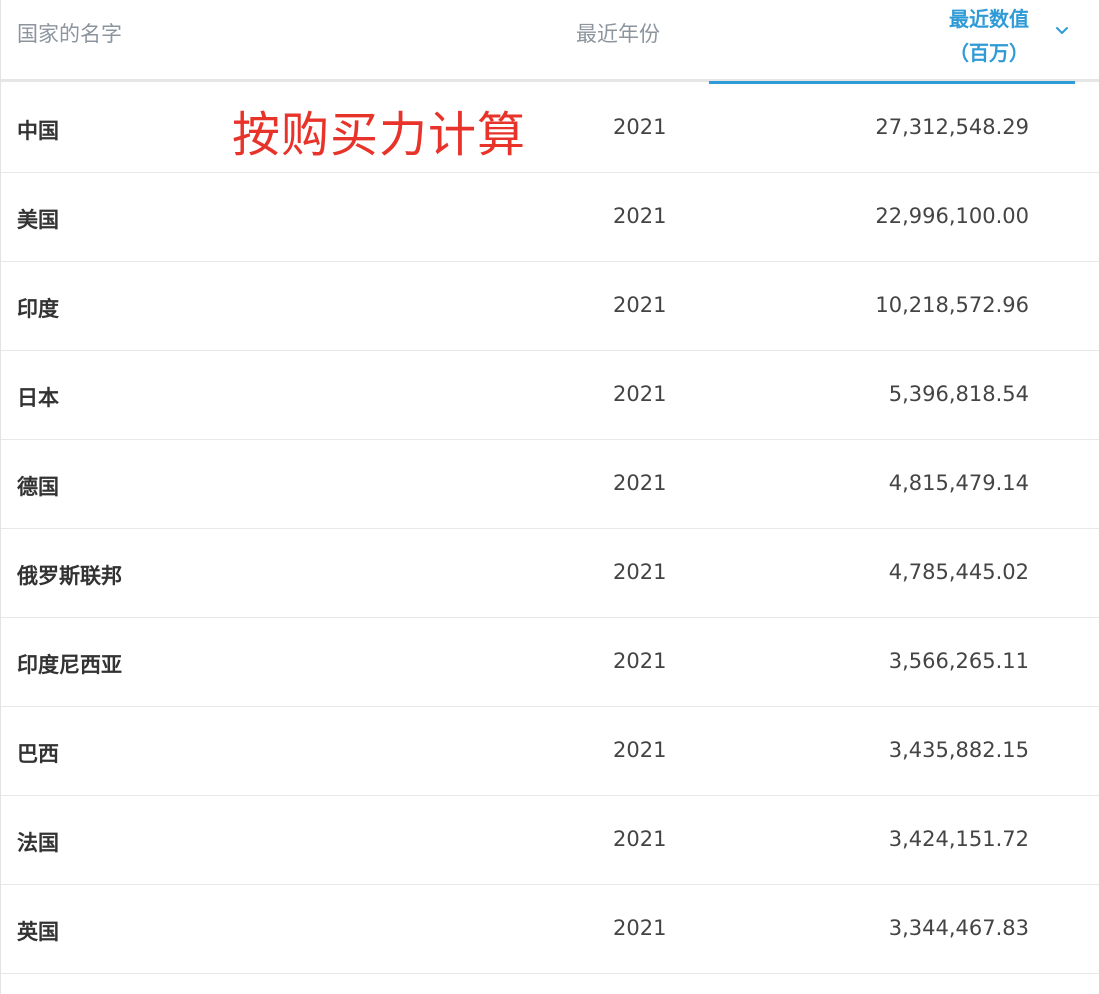  I want to click on table-row: 英国 2021 3,344,467.83, so click(550, 929).